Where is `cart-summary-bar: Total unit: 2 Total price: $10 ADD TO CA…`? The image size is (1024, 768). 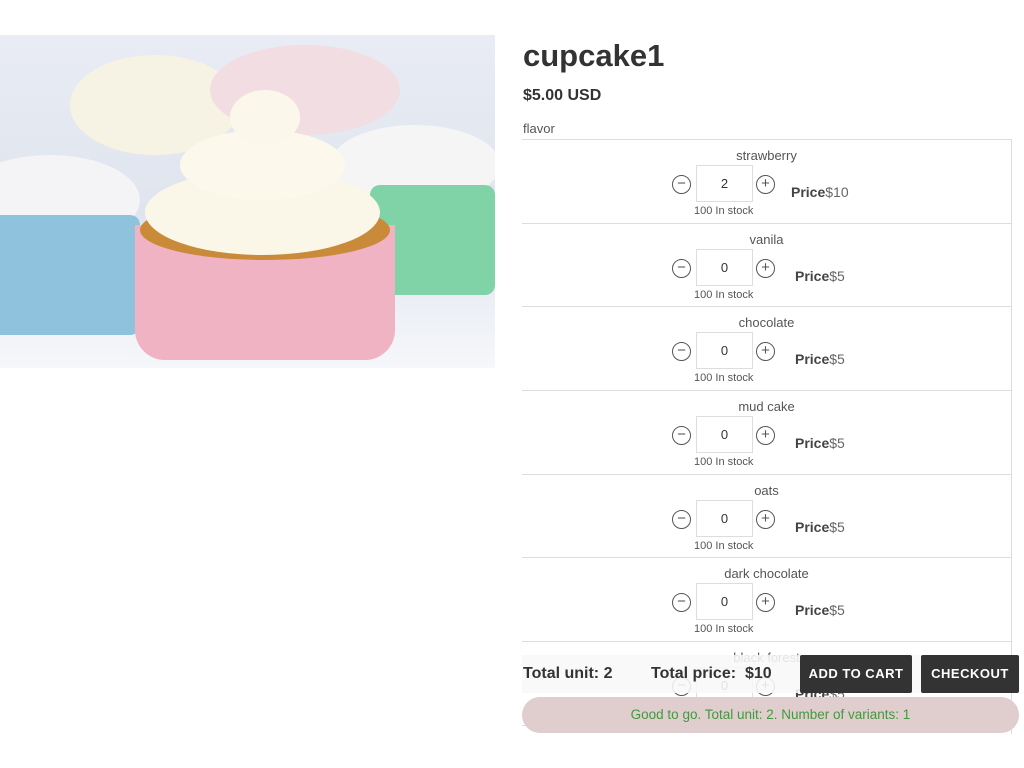 cart-summary-bar: Total unit: 2 Total price: $10 ADD TO CA… is located at coordinates (771, 674).